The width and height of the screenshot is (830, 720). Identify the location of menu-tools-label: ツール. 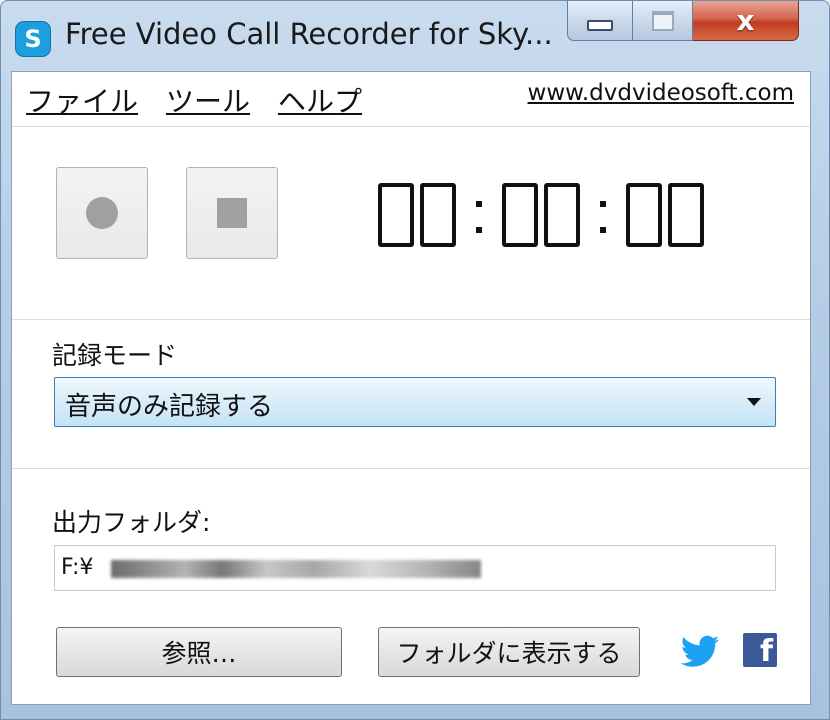
(208, 101).